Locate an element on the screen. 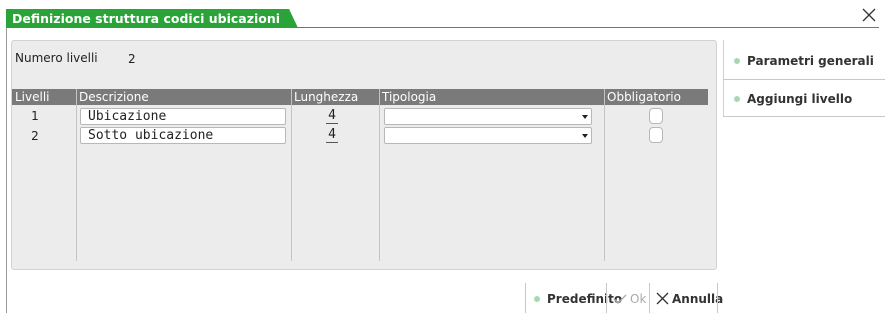 This screenshot has height=313, width=885. column-header-obbligatorio: Obbligatorio is located at coordinates (656, 97).